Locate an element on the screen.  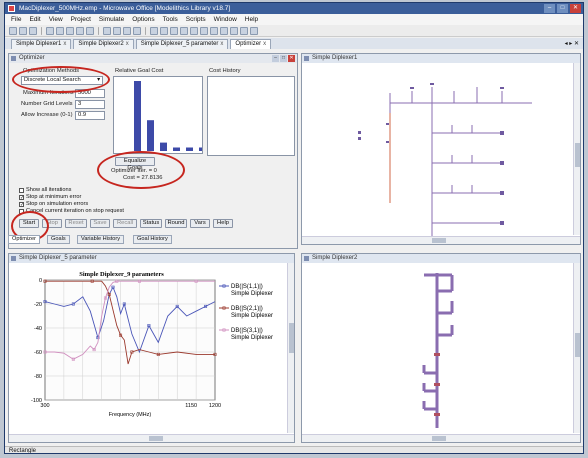
port-icon is located at coordinates (244, 30).